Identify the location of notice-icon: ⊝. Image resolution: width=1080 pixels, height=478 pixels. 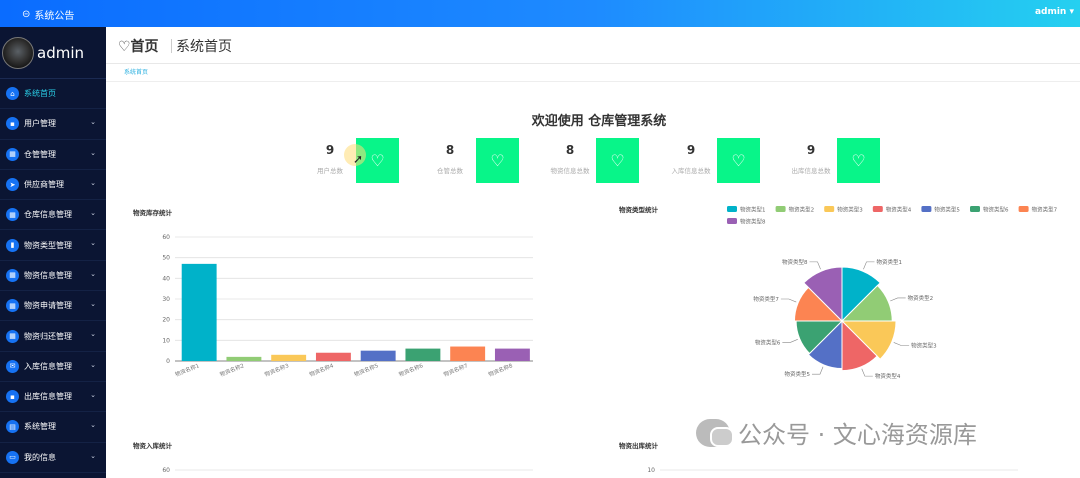
(26, 14).